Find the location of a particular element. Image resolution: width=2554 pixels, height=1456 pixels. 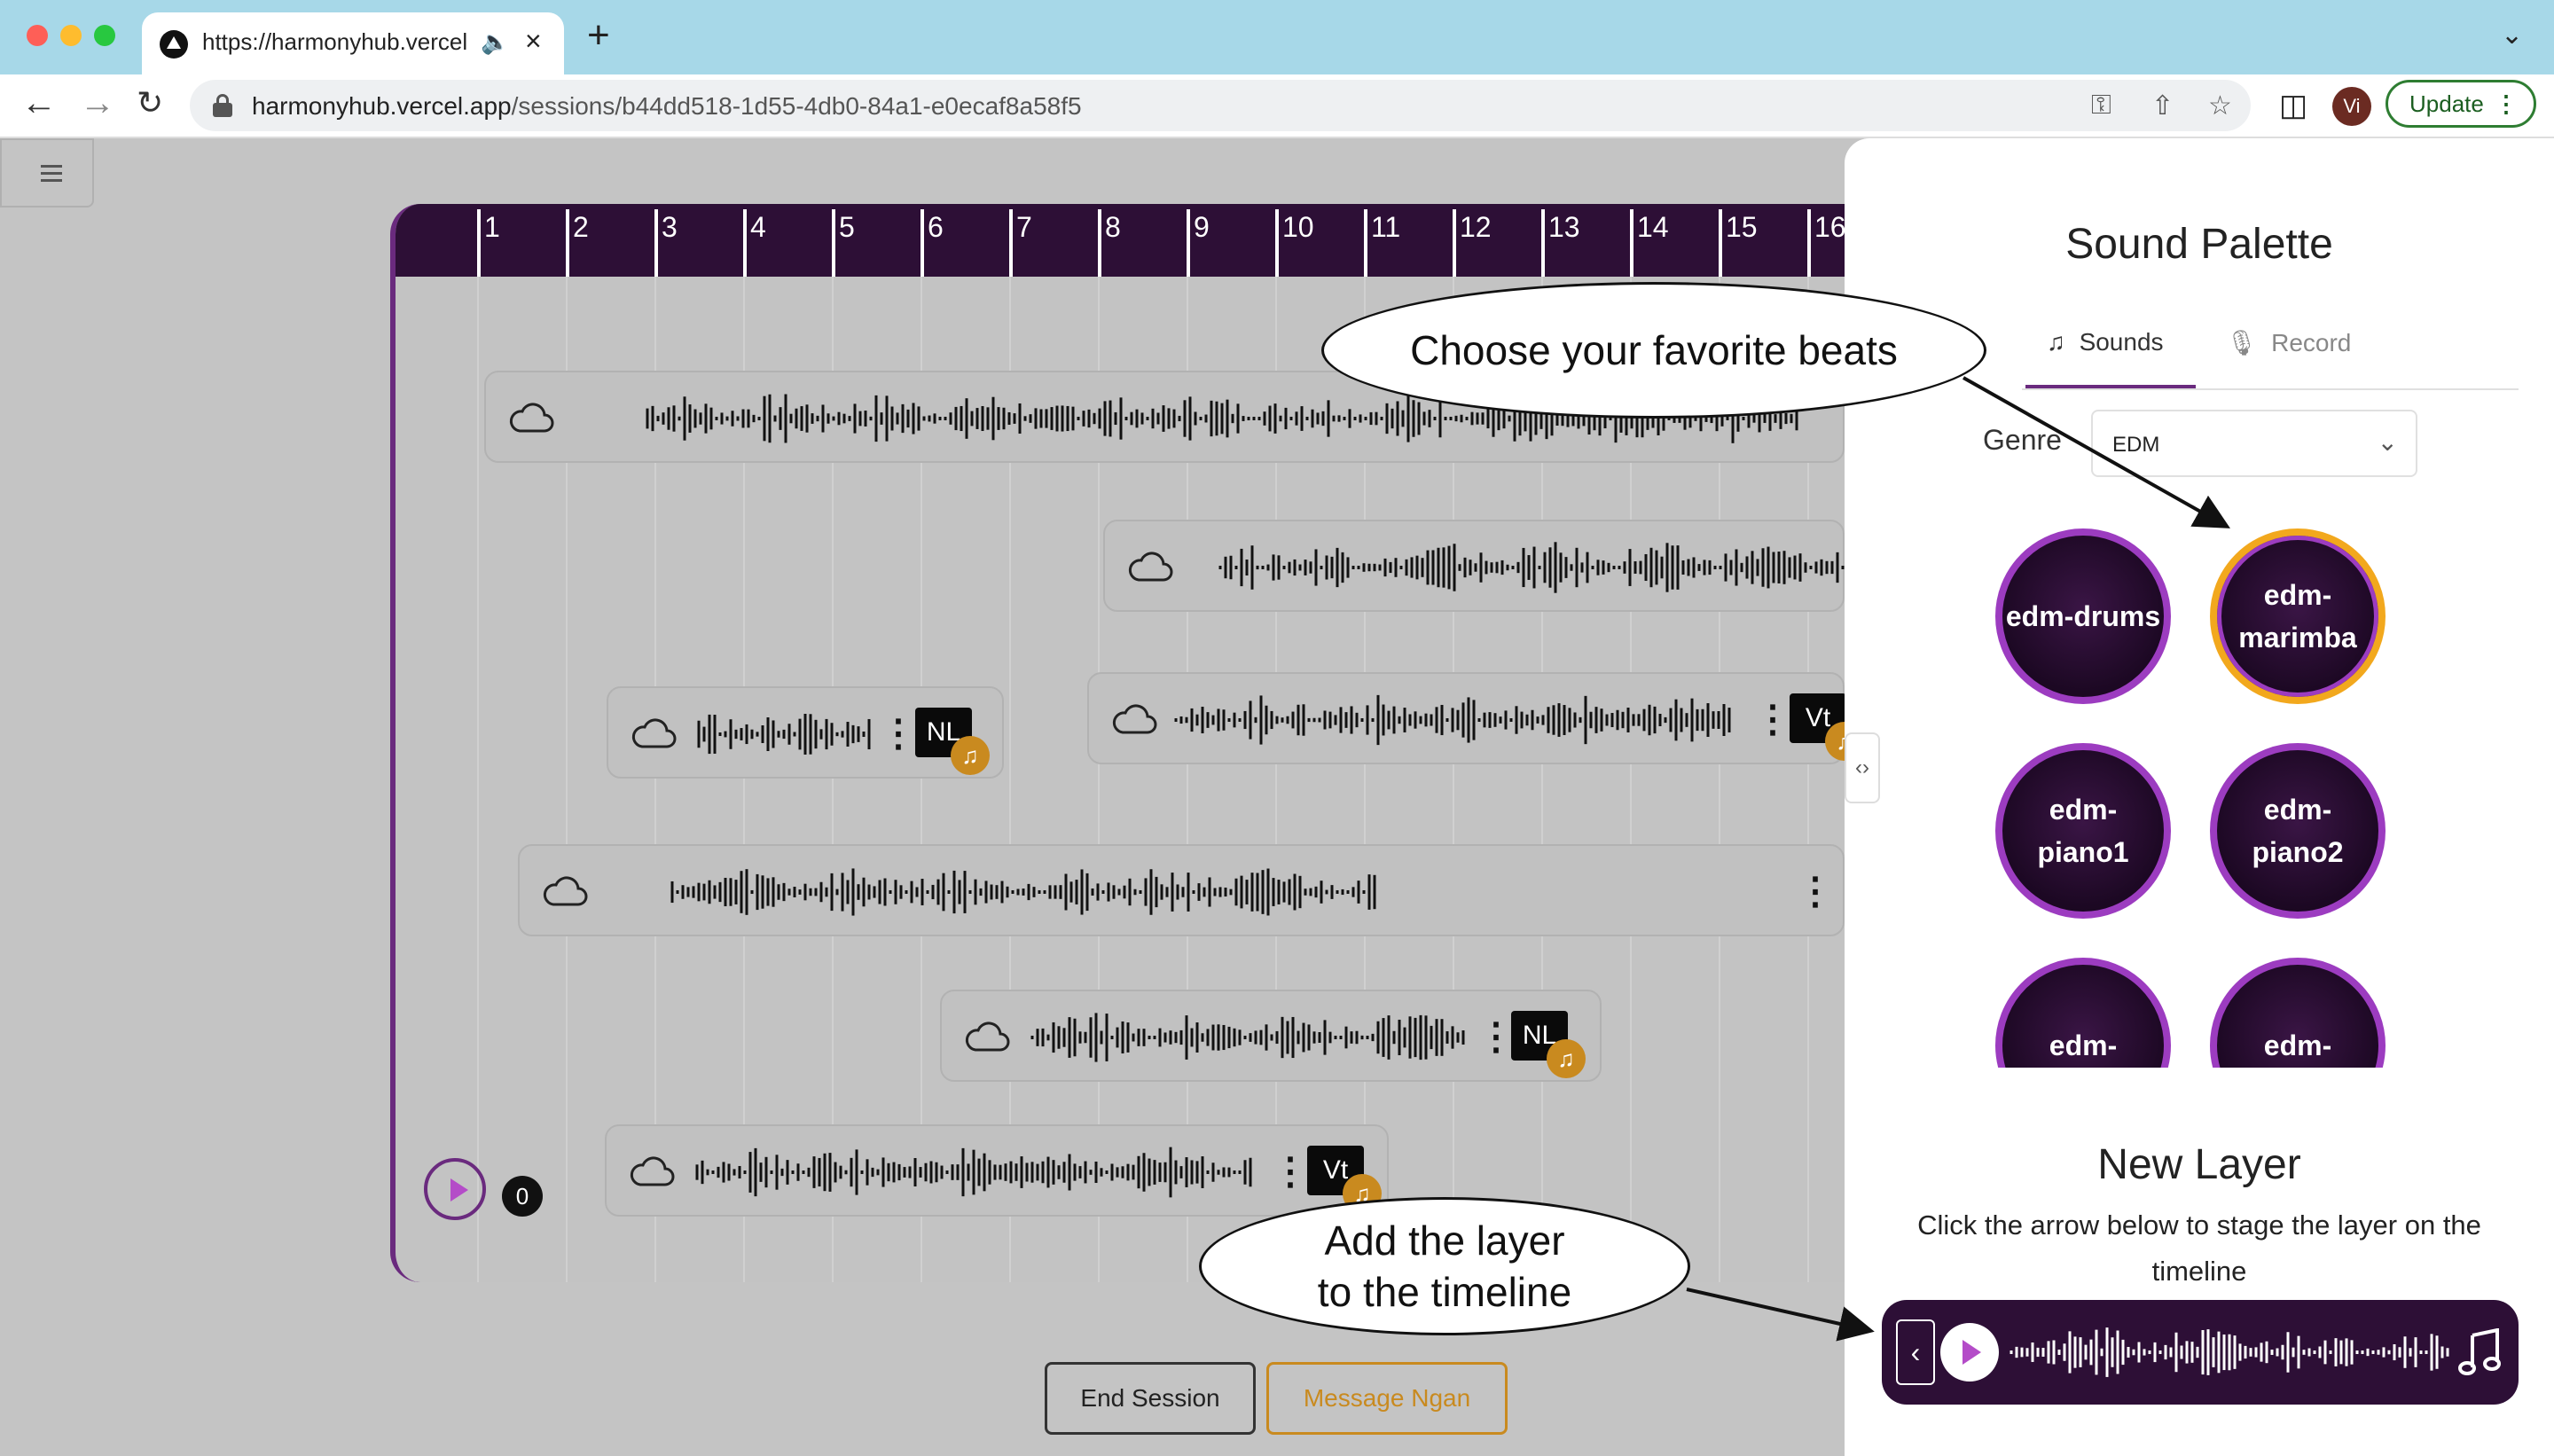

back-button: ← is located at coordinates (39, 103).